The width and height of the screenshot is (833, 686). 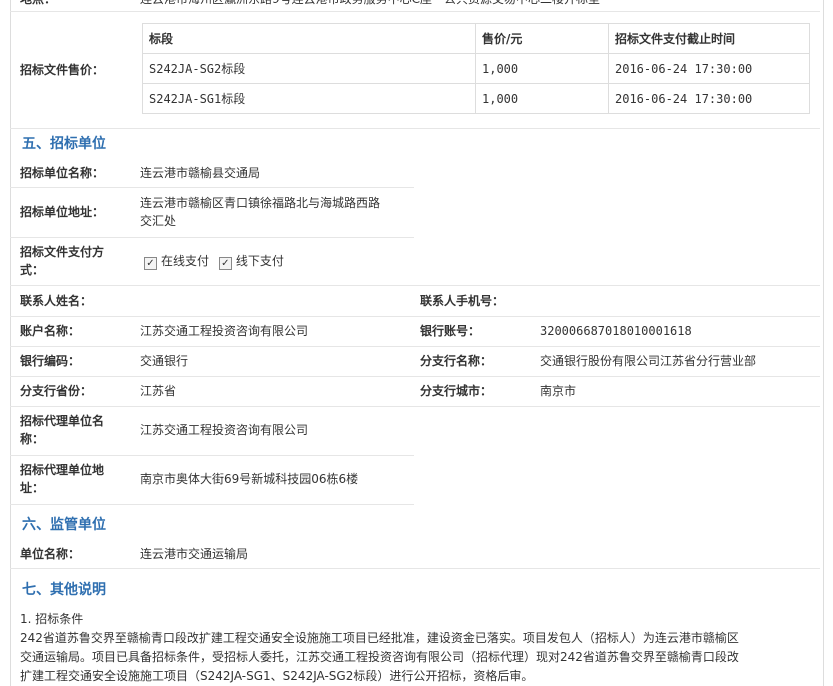 What do you see at coordinates (415, 553) in the screenshot?
I see `supervisor-row: 单位名称： 连云港市交通运输局` at bounding box center [415, 553].